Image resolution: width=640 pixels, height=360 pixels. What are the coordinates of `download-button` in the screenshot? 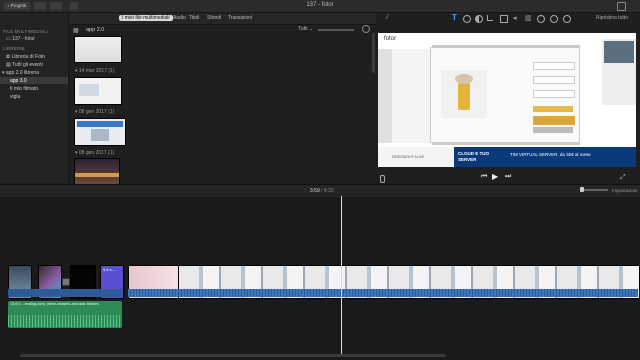 It's located at (554, 120).